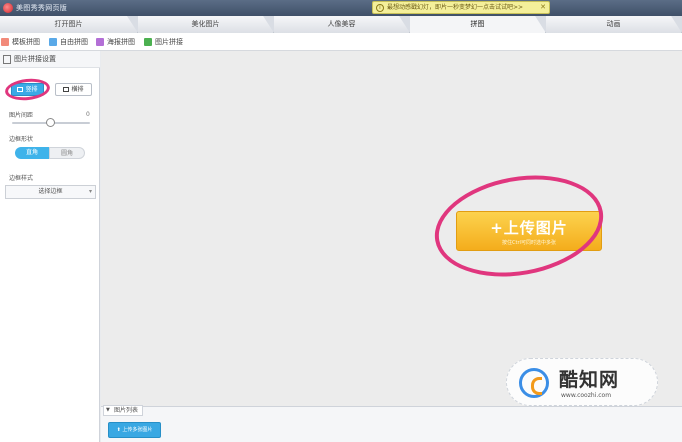 The height and width of the screenshot is (442, 682). Describe the element at coordinates (543, 7) in the screenshot. I see `close-icon: ✕` at that location.